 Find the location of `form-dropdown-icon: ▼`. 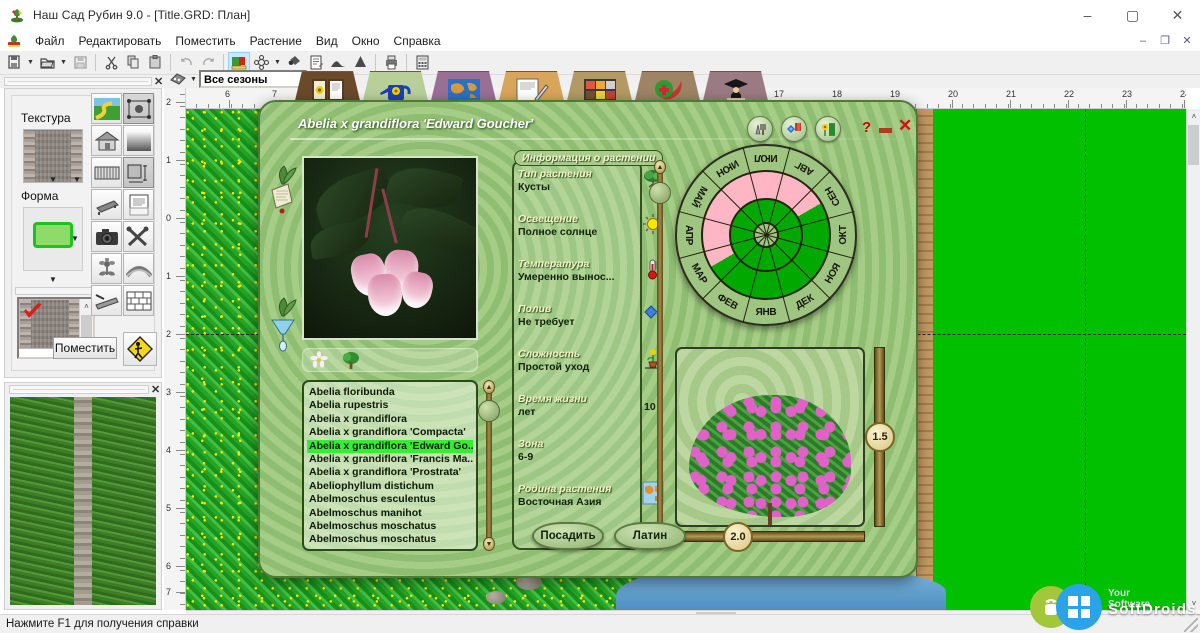

form-dropdown-icon: ▼ is located at coordinates (75, 238).